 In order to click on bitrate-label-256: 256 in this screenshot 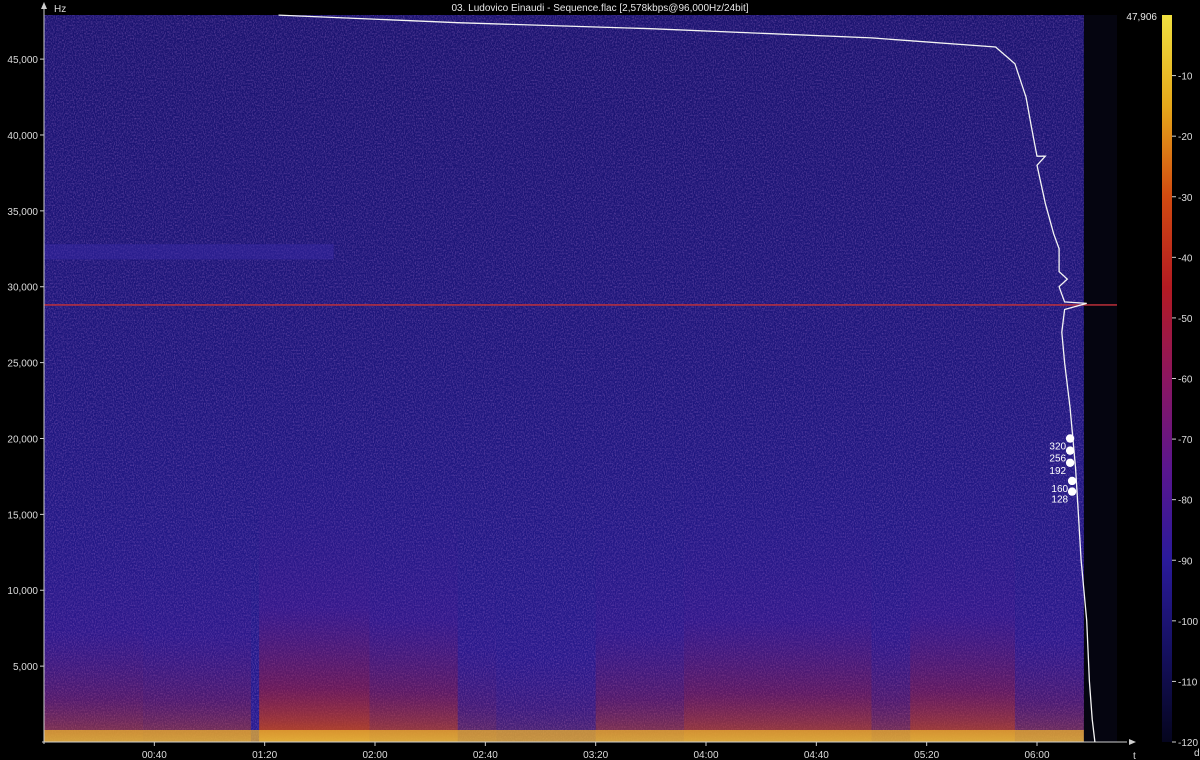, I will do `click(1057, 459)`.